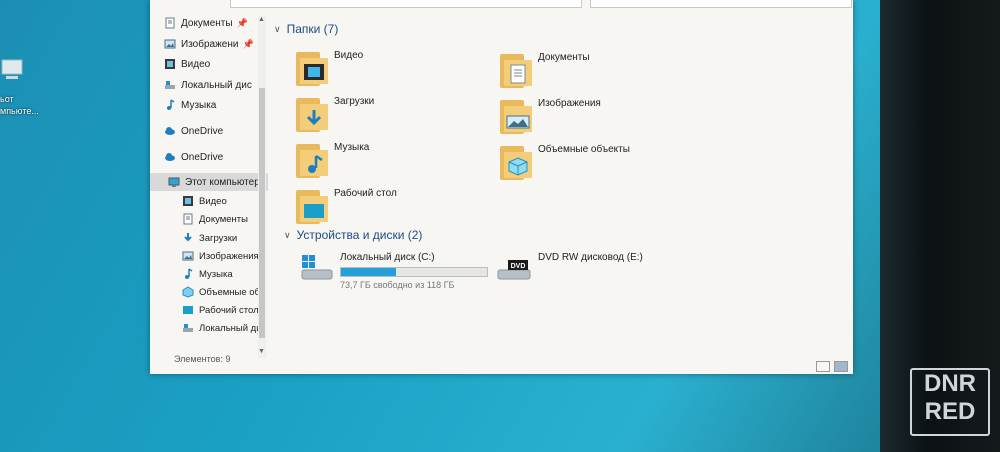 The width and height of the screenshot is (1000, 452). I want to click on sidebar-item-label: Изображения, so click(229, 256).